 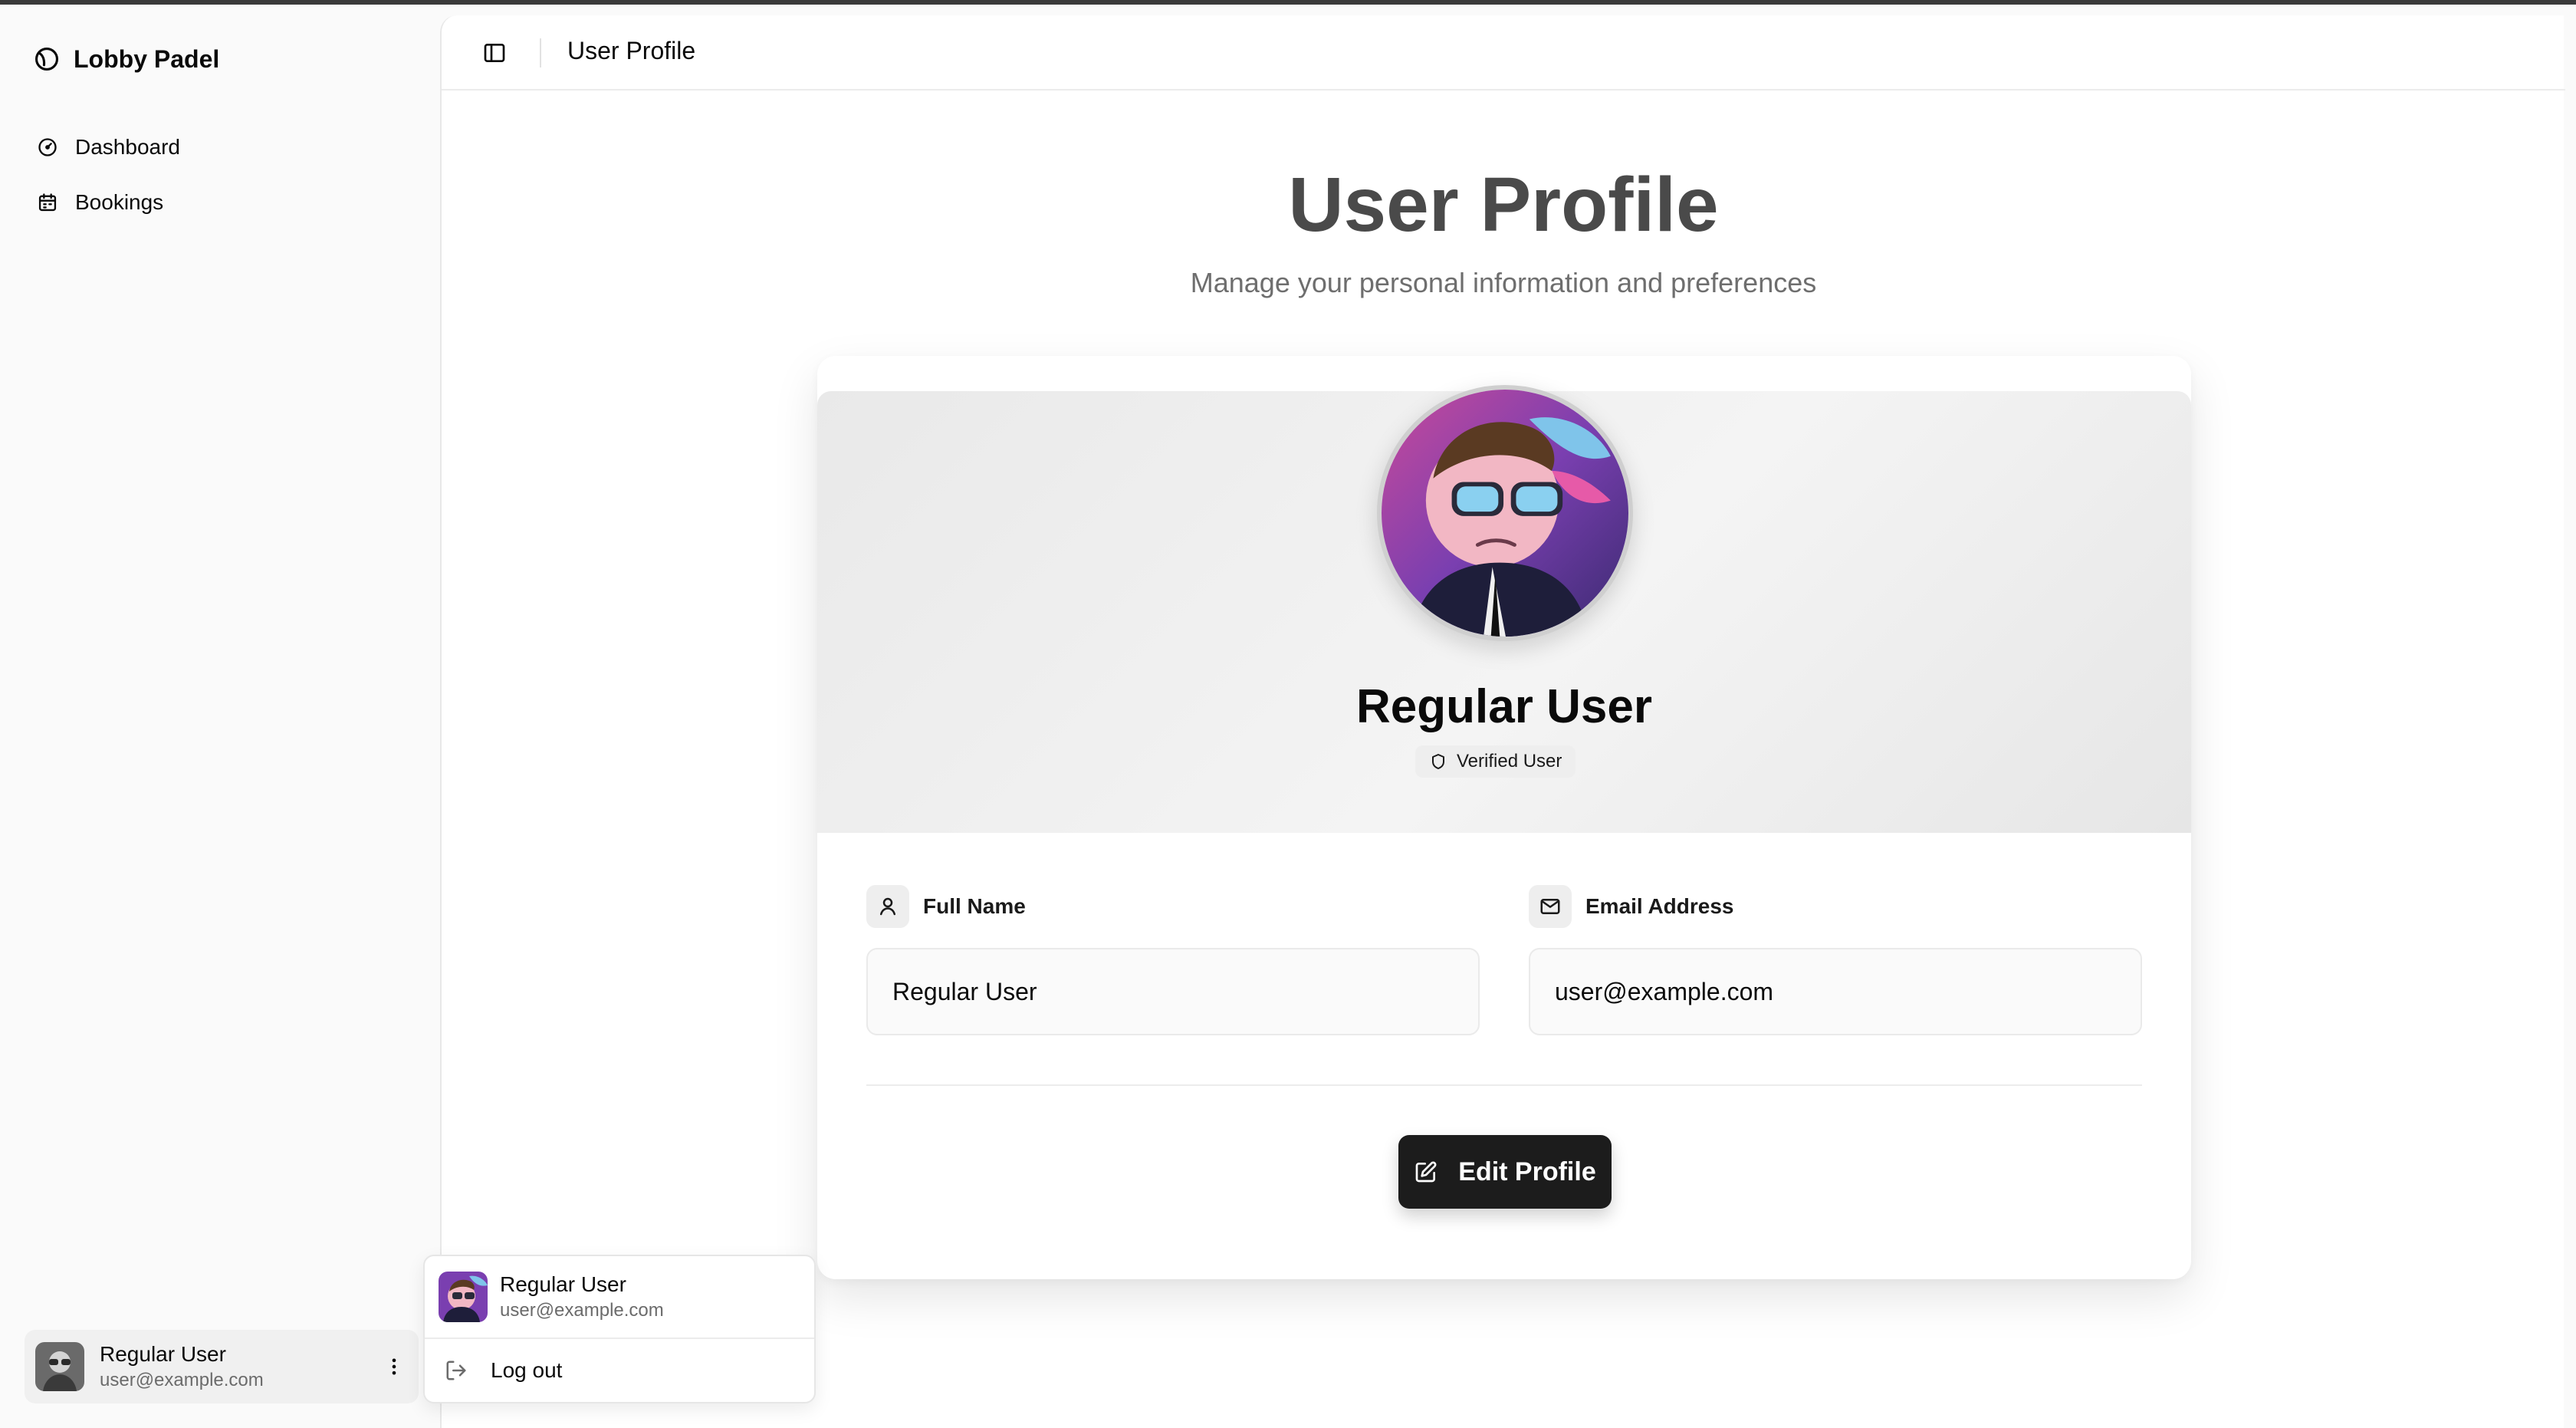 What do you see at coordinates (394, 1366) in the screenshot?
I see `more-vertical-icon` at bounding box center [394, 1366].